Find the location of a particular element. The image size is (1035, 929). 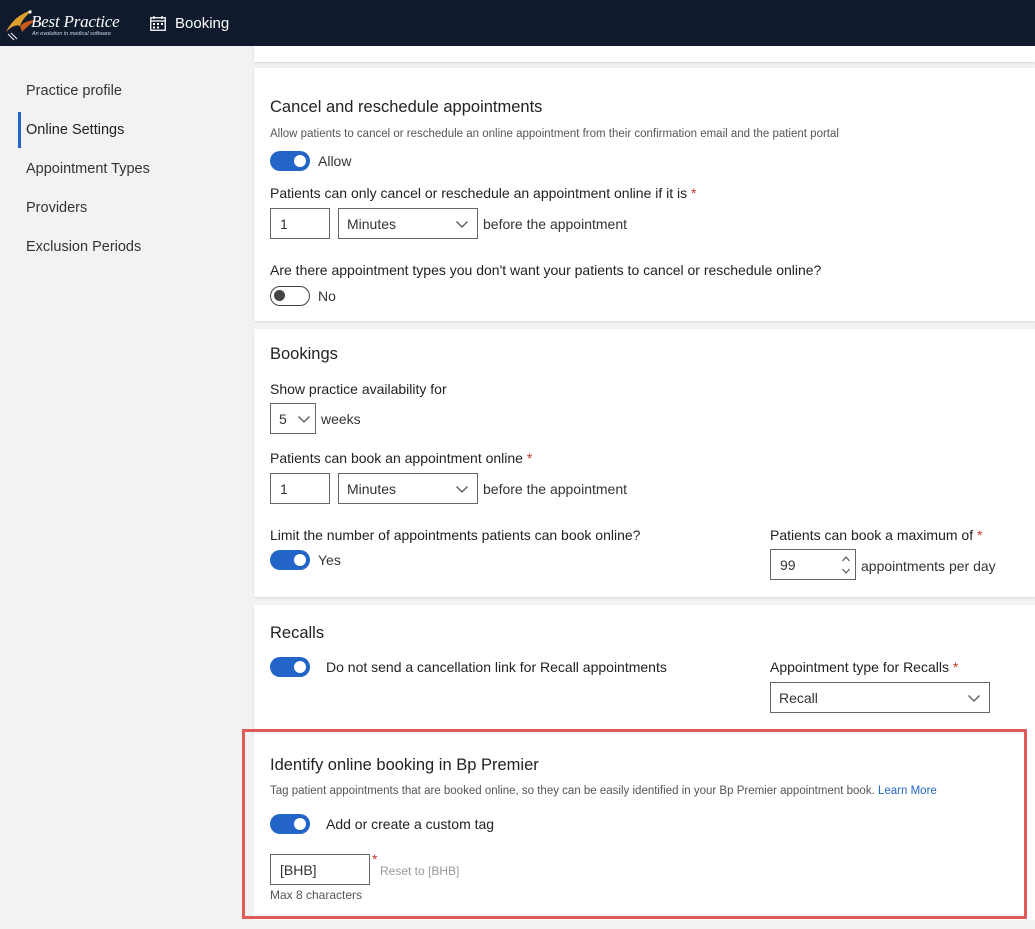

learn-more-link: Learn More is located at coordinates (907, 791).